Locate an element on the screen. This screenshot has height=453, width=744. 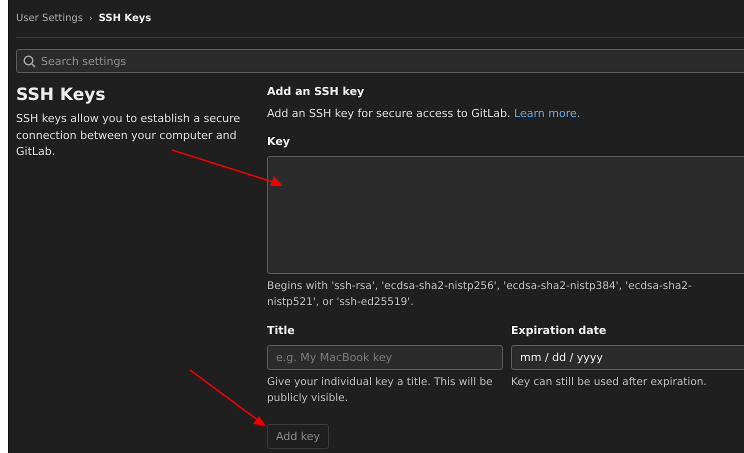
help-text: Give your individual key a title. This will be publicly visible. is located at coordinates (380, 390).